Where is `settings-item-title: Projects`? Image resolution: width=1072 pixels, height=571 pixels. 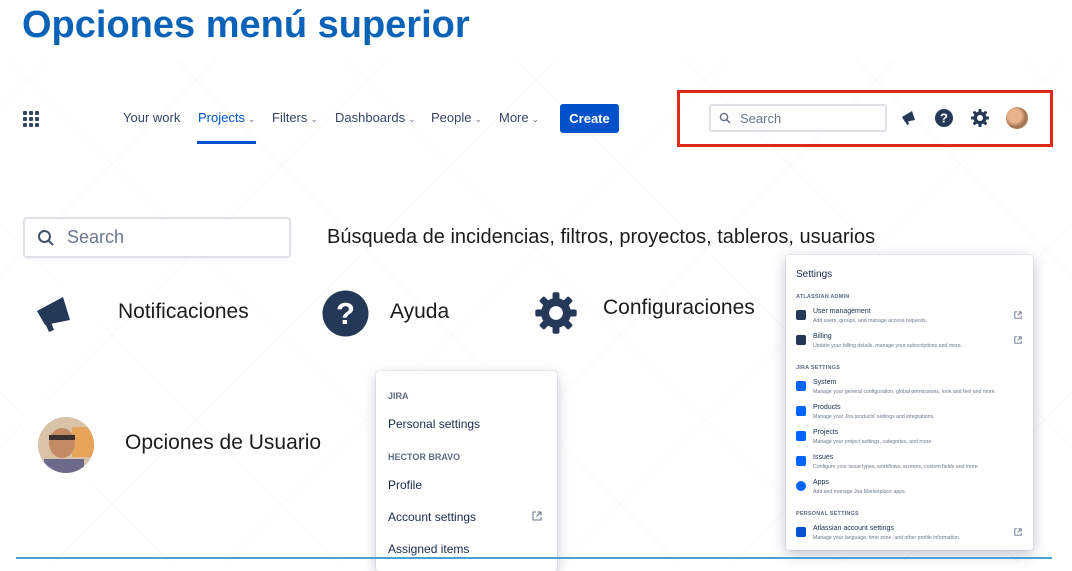 settings-item-title: Projects is located at coordinates (826, 432).